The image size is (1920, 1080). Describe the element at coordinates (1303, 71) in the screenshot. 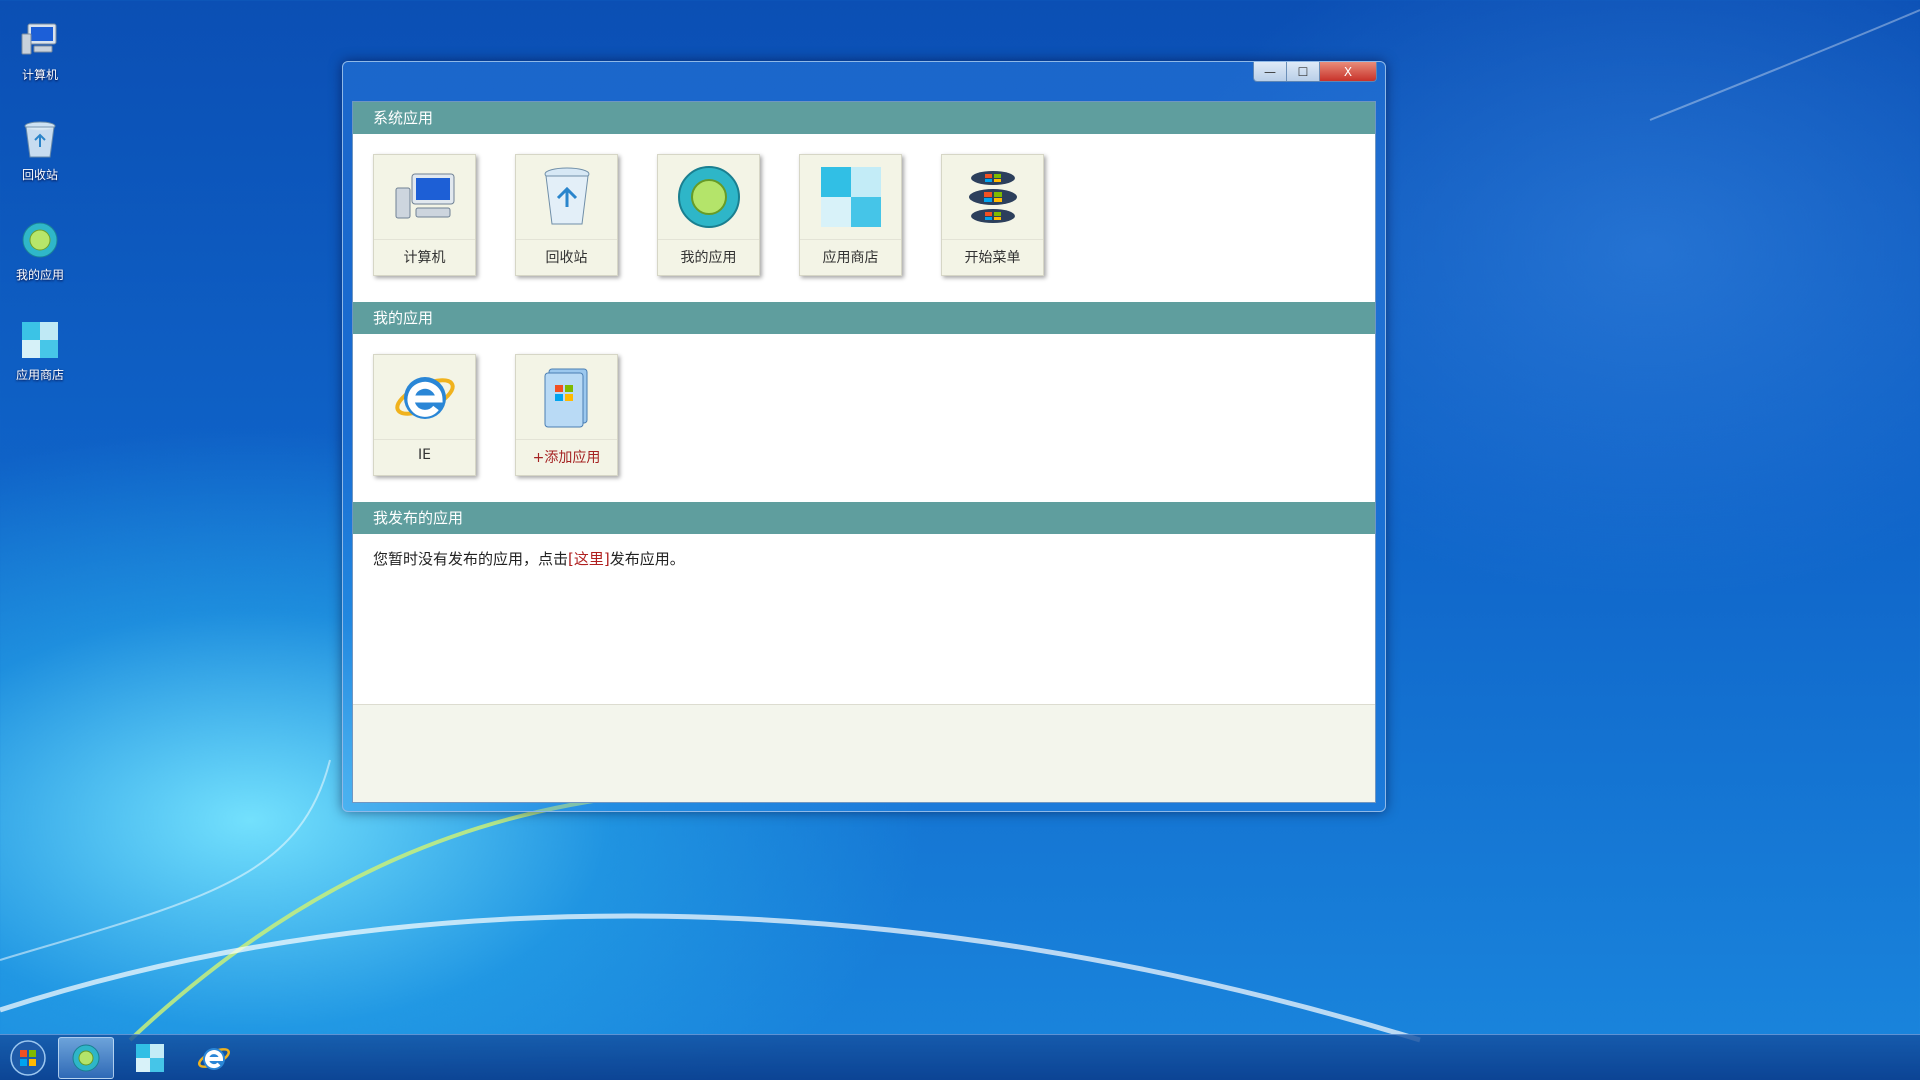

I see `maximize-button: ☐` at that location.